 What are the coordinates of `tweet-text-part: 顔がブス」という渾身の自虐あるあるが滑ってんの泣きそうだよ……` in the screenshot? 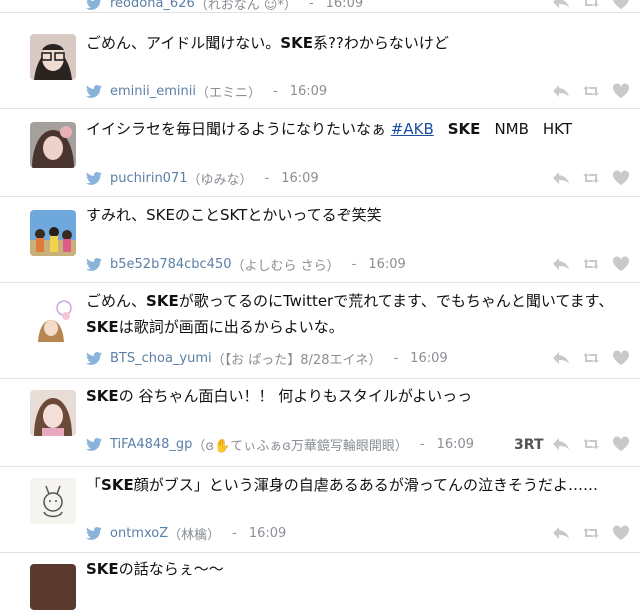 It's located at (365, 485).